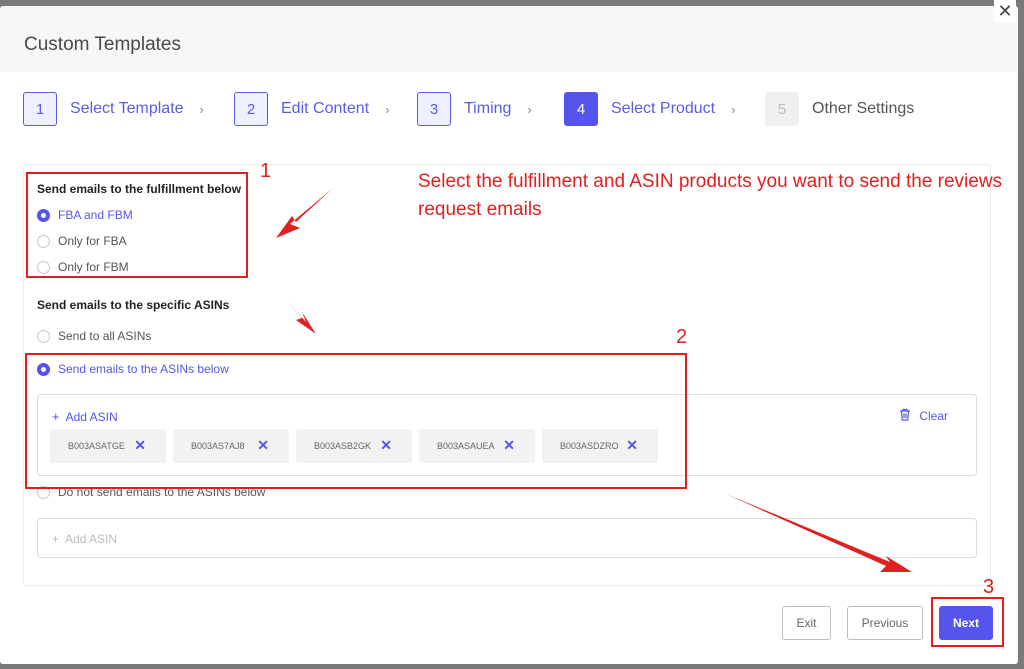 The width and height of the screenshot is (1024, 669). Describe the element at coordinates (91, 539) in the screenshot. I see `add-asin-label: Add ASIN` at that location.